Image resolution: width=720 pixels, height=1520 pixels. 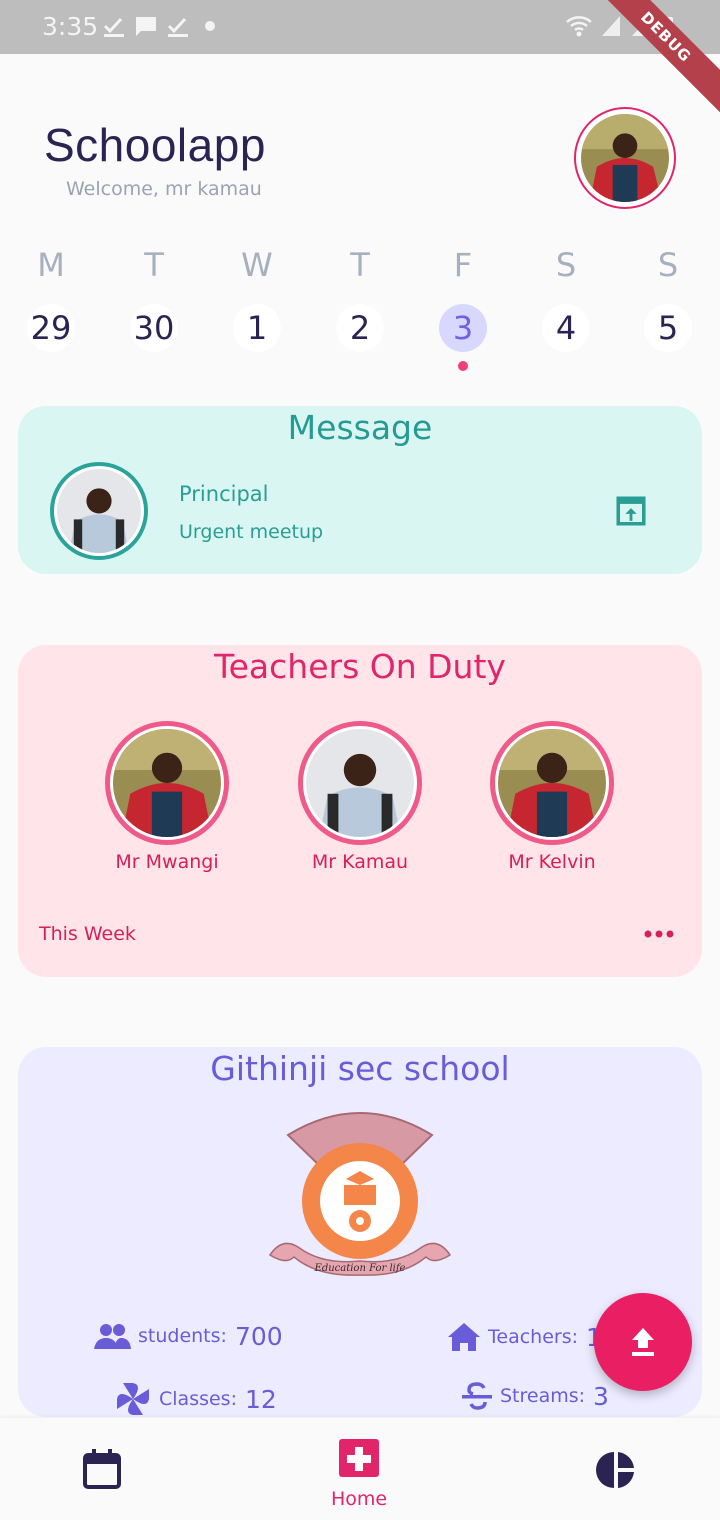 I want to click on day-number: 29, so click(x=51, y=328).